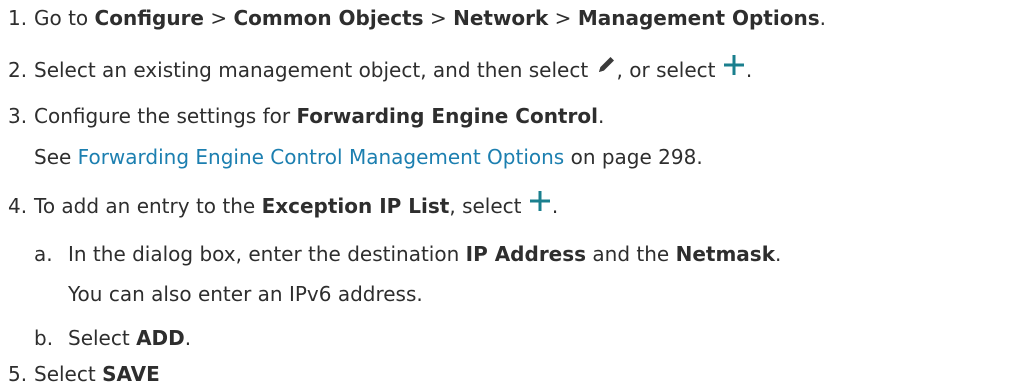 The width and height of the screenshot is (1021, 389). Describe the element at coordinates (447, 116) in the screenshot. I see `forwarding-engine-control: Forwarding Engine Control` at that location.